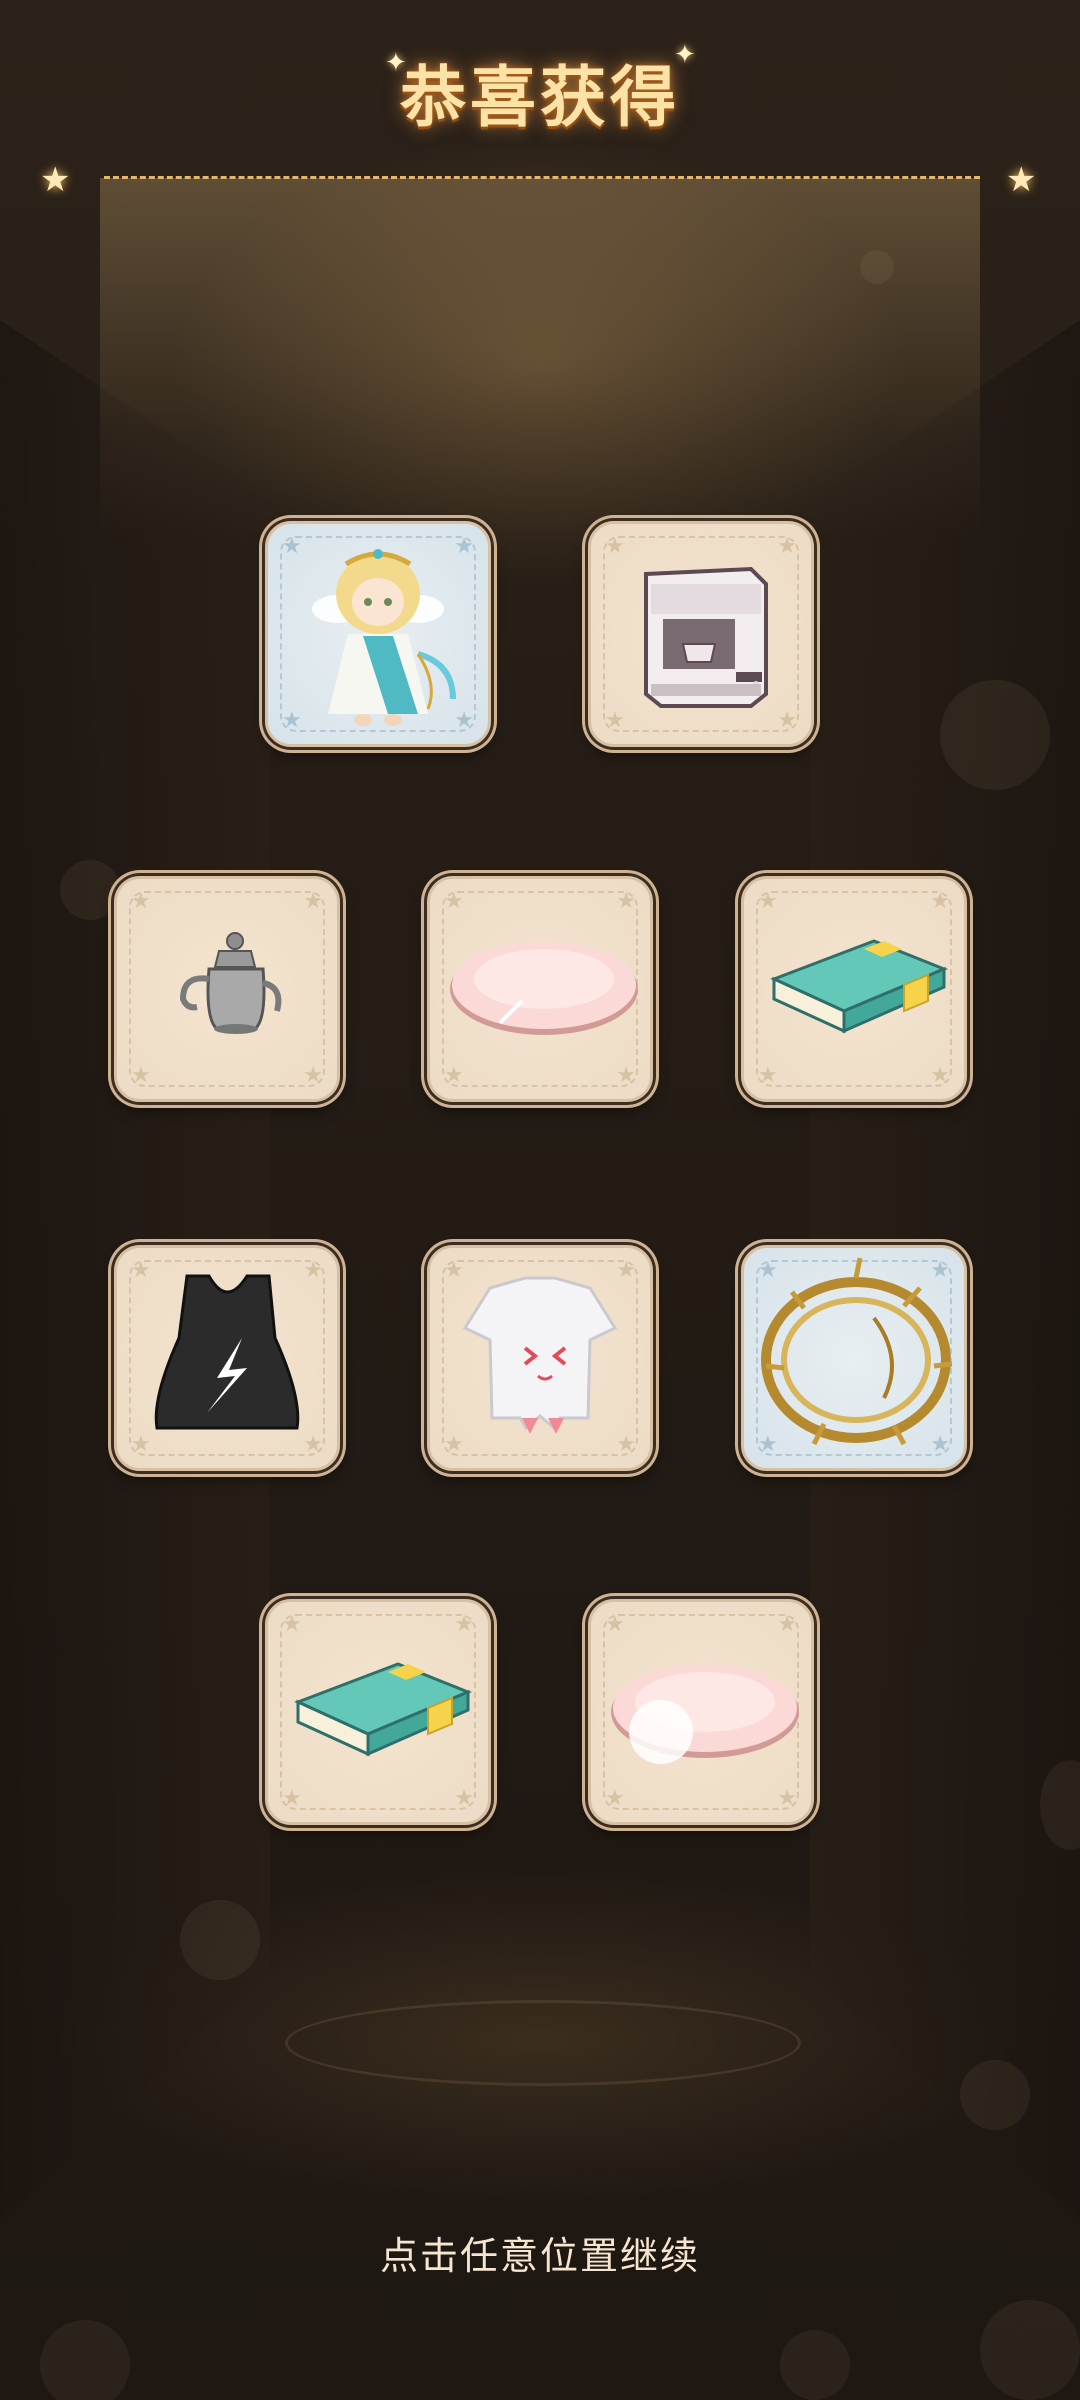 The image size is (1080, 2400). Describe the element at coordinates (857, 1351) in the screenshot. I see `golden-halo-icon` at that location.